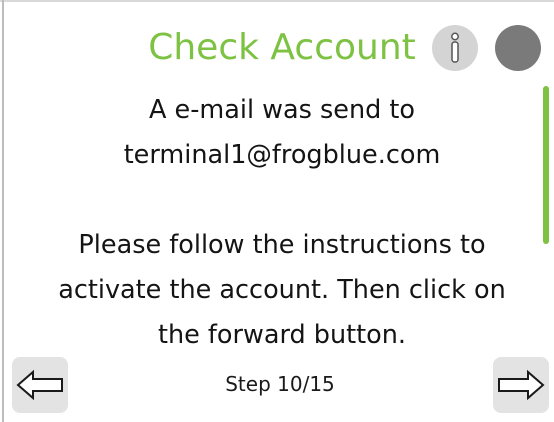 The image size is (554, 422). I want to click on arrow-left-icon, so click(39, 385).